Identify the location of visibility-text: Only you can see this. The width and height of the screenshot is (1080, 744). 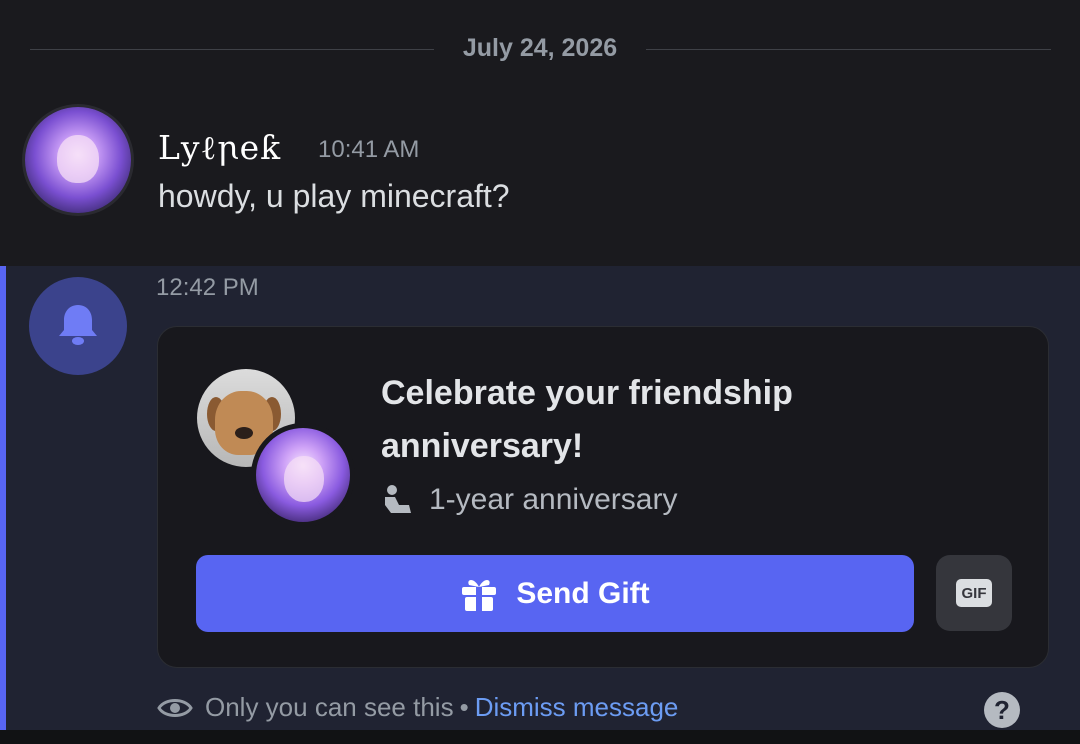
(329, 707).